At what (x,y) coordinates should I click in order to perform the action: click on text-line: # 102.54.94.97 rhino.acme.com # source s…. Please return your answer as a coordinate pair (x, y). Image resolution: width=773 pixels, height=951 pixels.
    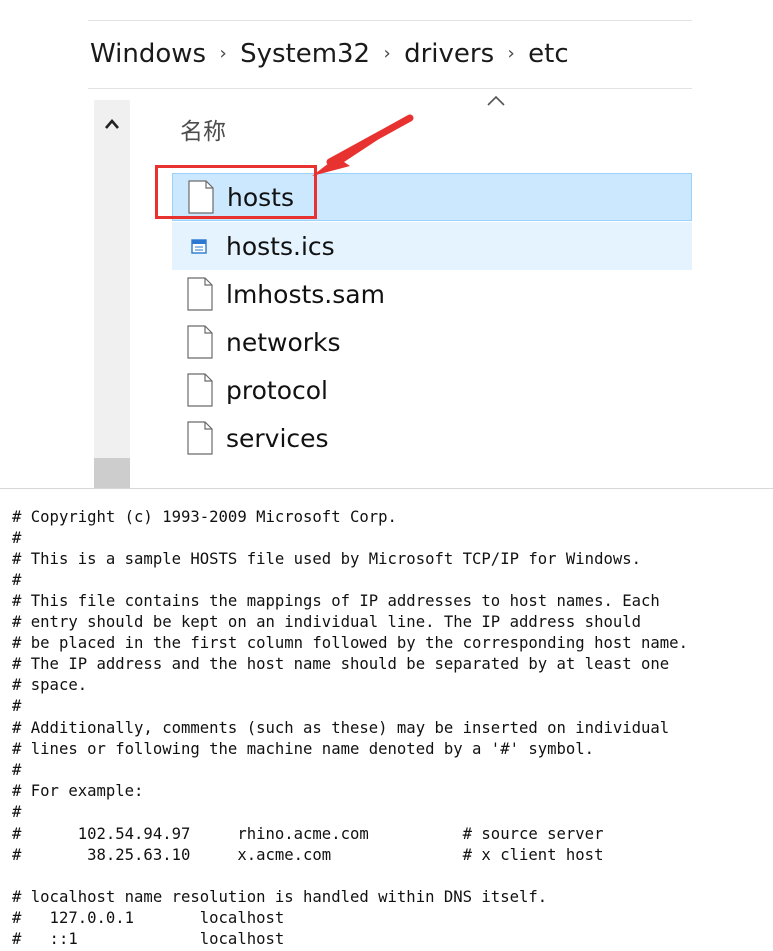
    Looking at the image, I should click on (308, 834).